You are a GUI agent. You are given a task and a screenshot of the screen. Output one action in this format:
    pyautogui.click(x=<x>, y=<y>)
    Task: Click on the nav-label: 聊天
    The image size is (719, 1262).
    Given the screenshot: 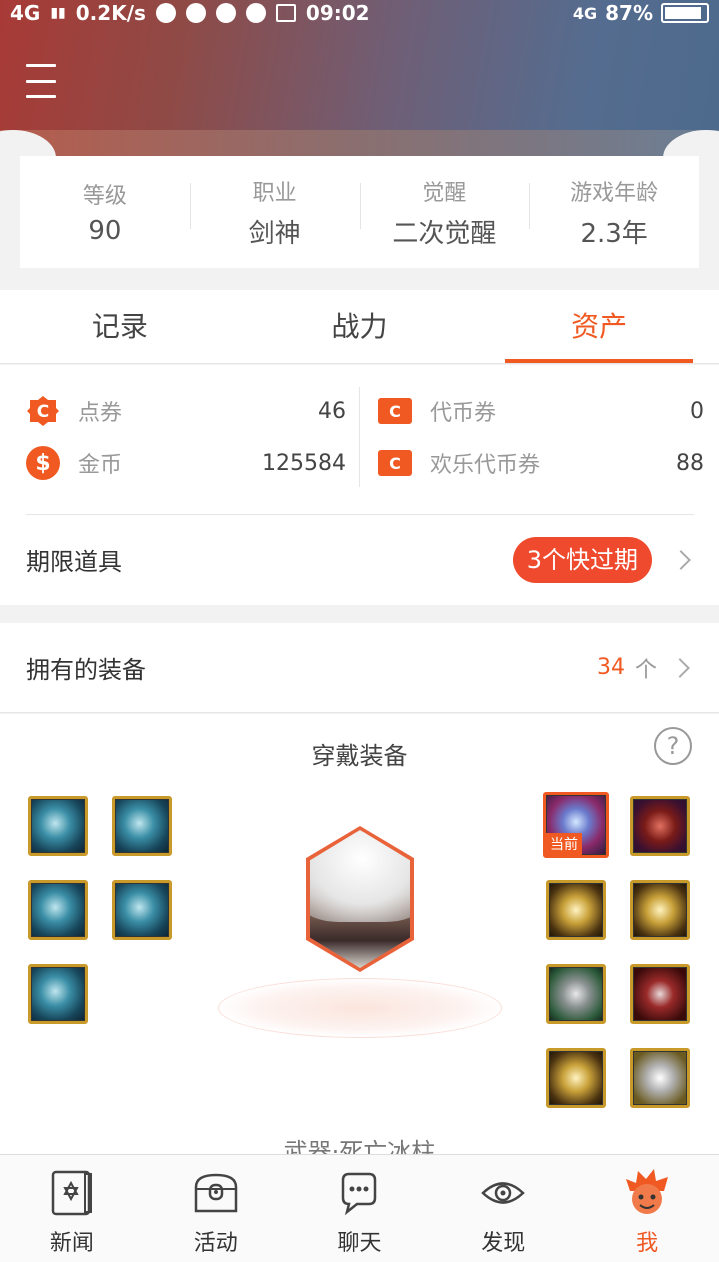 What is the action you would take?
    pyautogui.click(x=359, y=1243)
    